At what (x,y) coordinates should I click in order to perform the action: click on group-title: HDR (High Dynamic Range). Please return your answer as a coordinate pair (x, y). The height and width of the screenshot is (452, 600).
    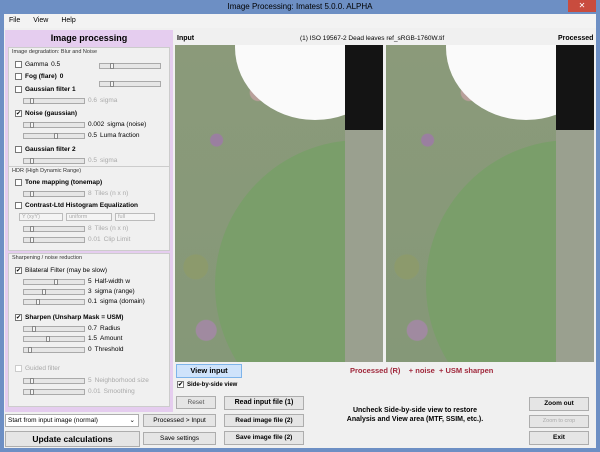
    Looking at the image, I should click on (47, 171).